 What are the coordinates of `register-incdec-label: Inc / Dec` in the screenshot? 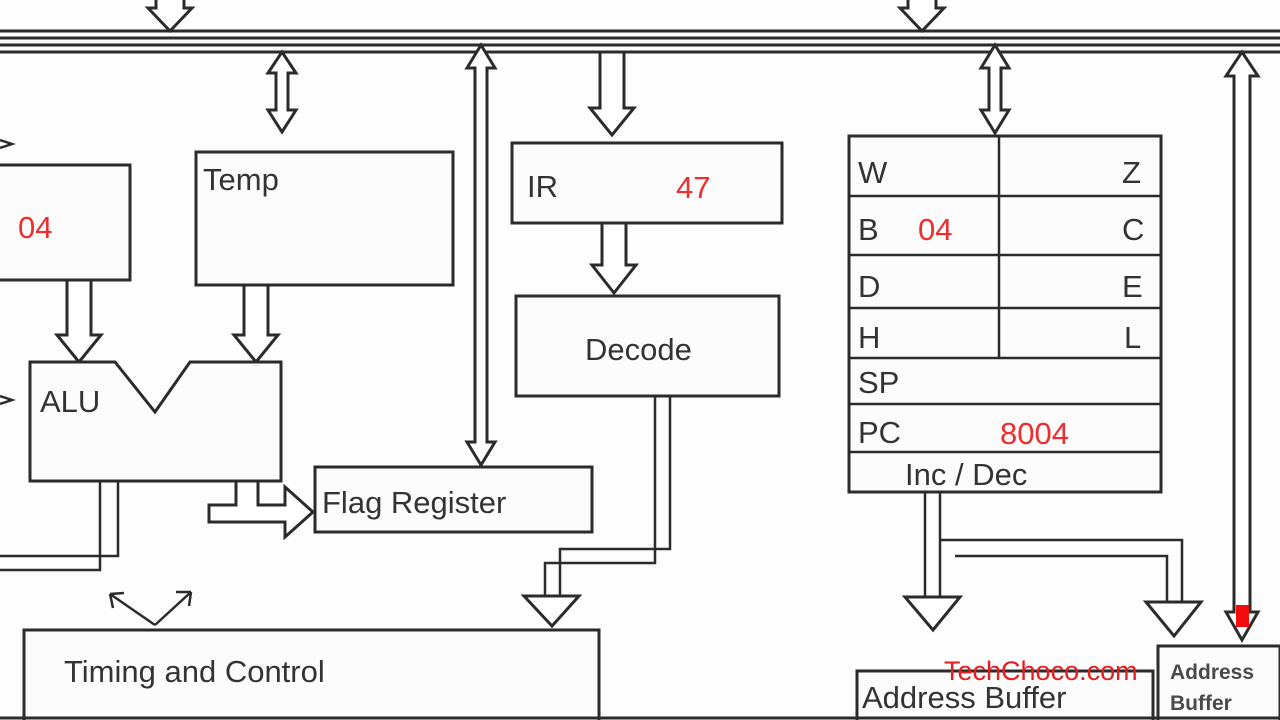 It's located at (966, 474).